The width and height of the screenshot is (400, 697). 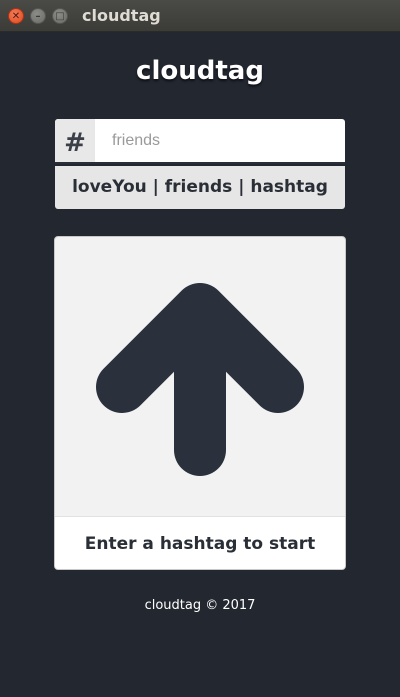 What do you see at coordinates (200, 16) in the screenshot?
I see `window-titlebar: ✕ – □ cloudtag` at bounding box center [200, 16].